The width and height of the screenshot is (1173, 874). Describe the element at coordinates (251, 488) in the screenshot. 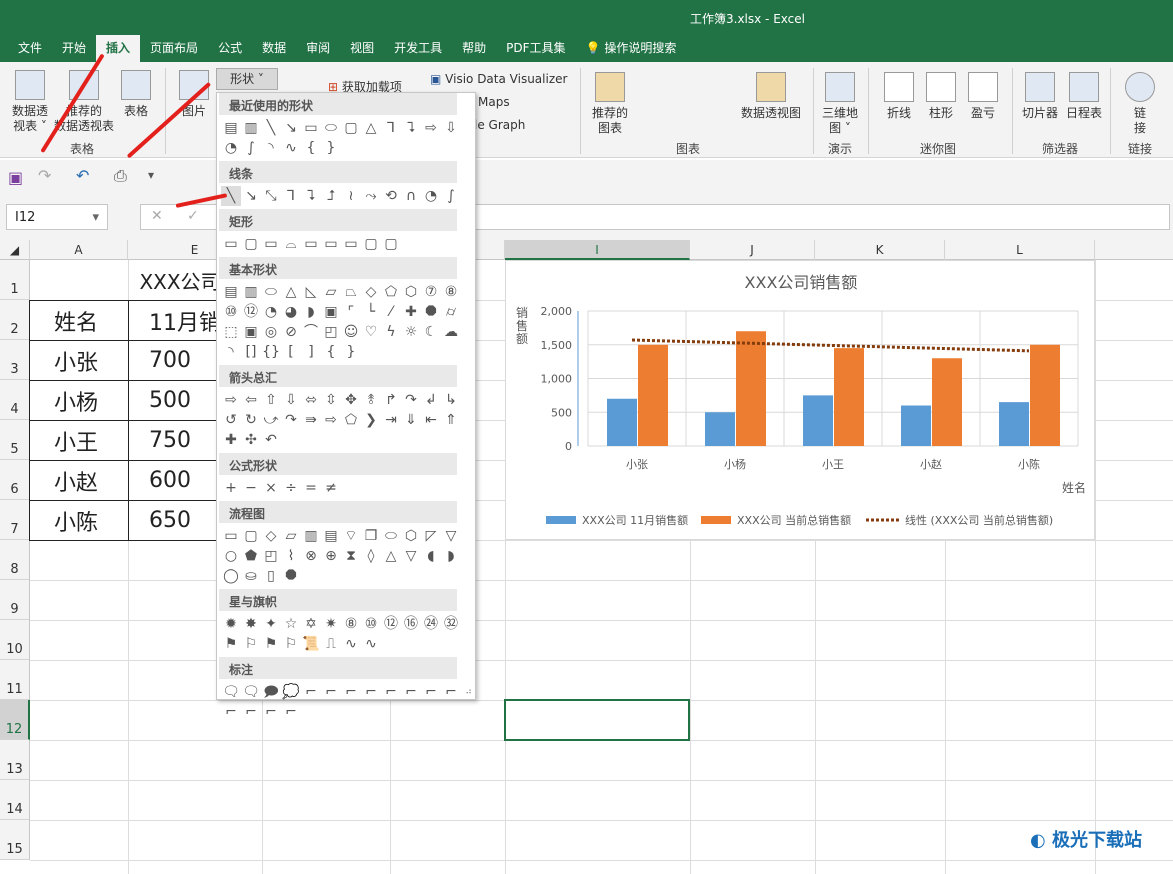

I see `shape-icon: −` at that location.